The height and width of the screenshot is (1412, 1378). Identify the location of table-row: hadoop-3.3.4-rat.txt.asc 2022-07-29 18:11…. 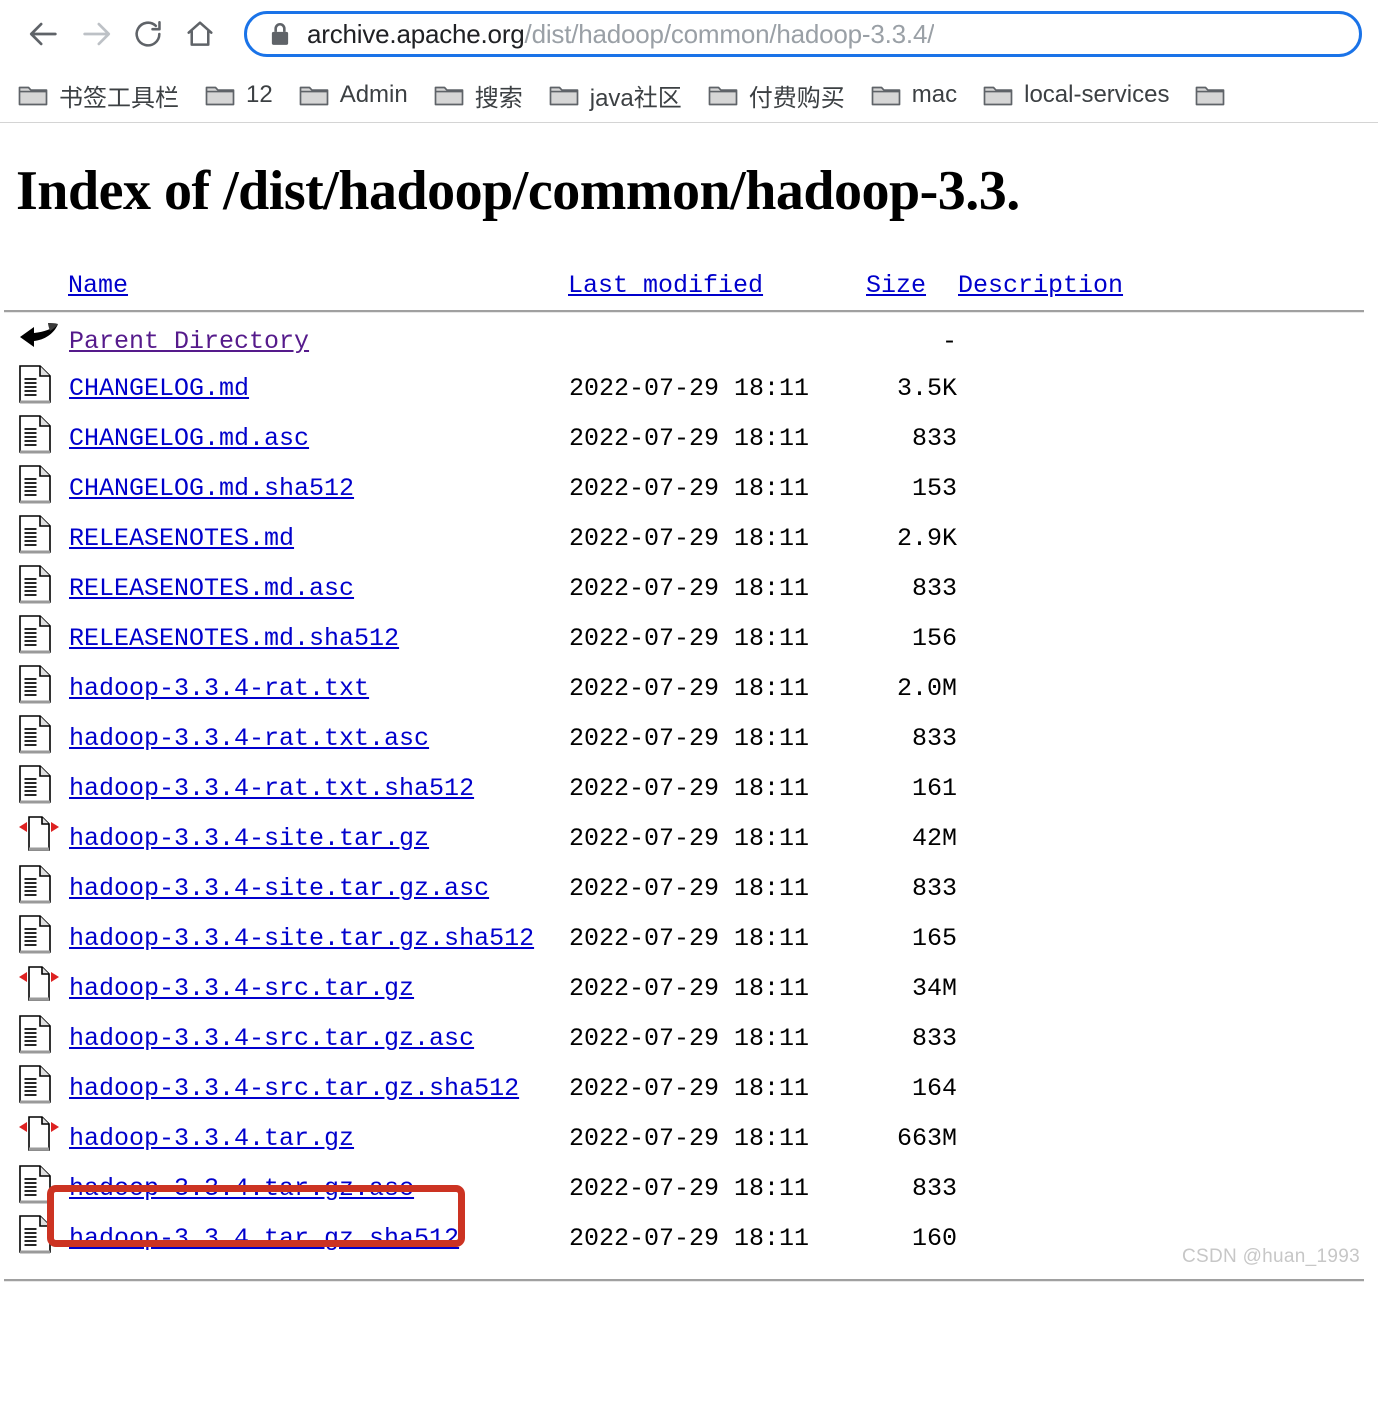
(581, 738).